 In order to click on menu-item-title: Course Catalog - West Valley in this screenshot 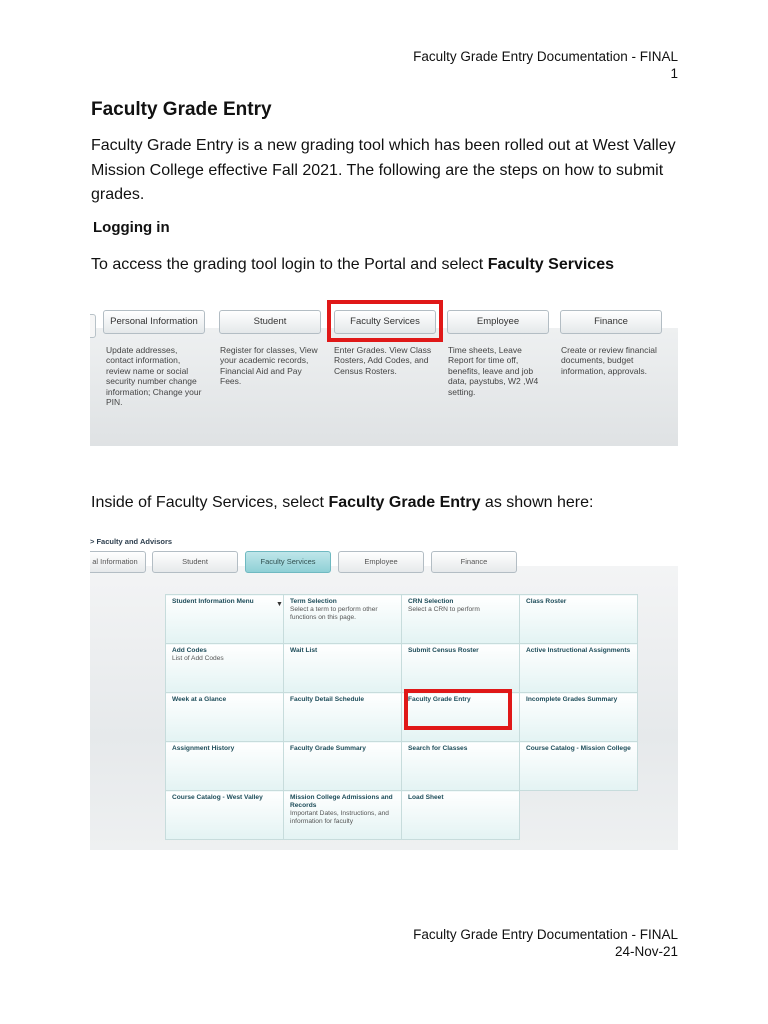, I will do `click(217, 797)`.